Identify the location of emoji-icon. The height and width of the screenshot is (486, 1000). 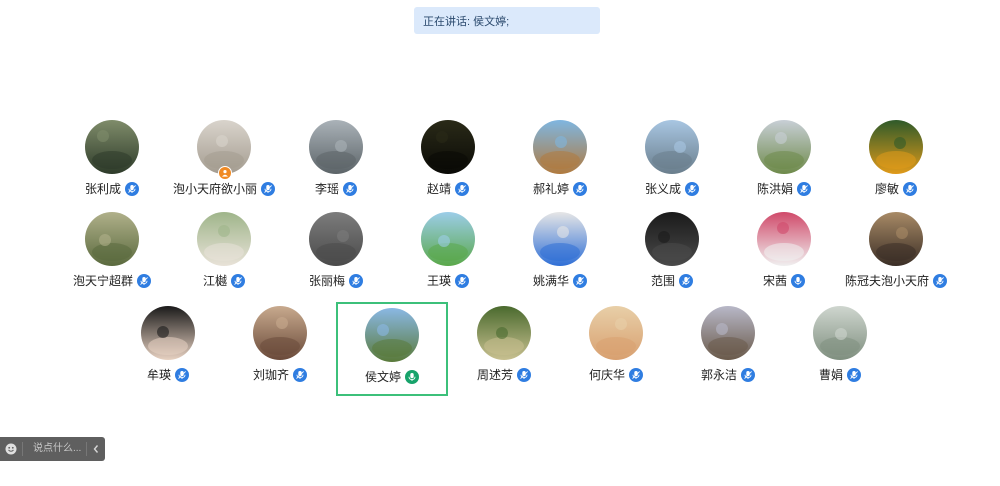
(11, 449).